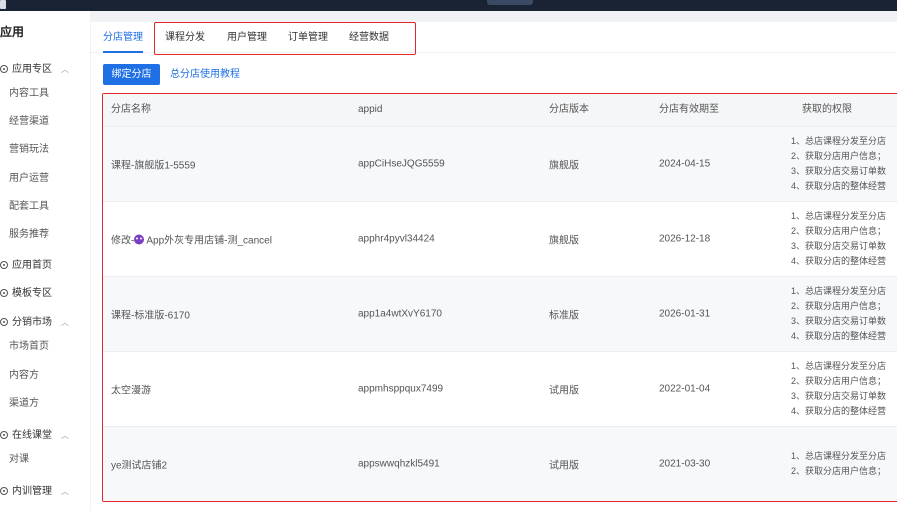 This screenshot has width=897, height=511. What do you see at coordinates (32, 322) in the screenshot?
I see `sidebar-group-label: 分销市场` at bounding box center [32, 322].